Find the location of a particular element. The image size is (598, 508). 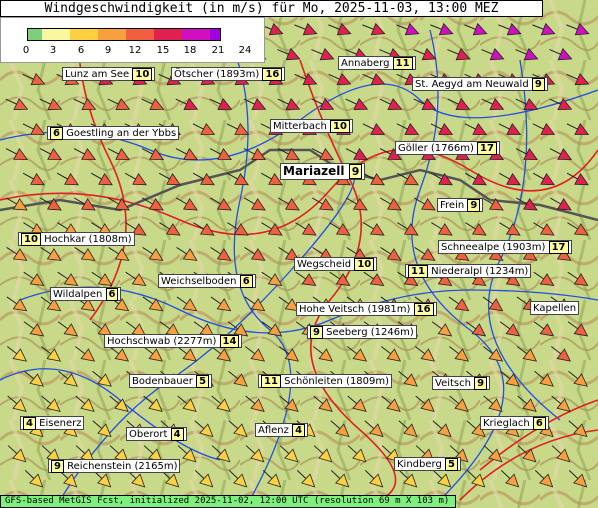

legend-tick: 24 is located at coordinates (245, 50).